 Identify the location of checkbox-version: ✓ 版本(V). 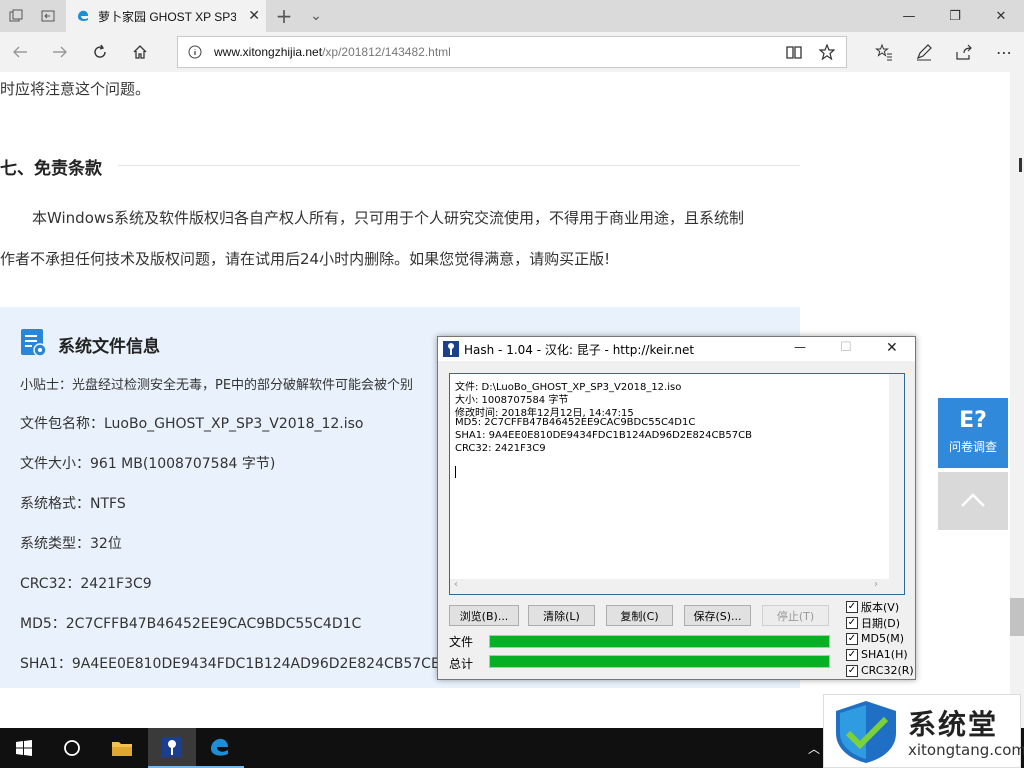
(881, 606).